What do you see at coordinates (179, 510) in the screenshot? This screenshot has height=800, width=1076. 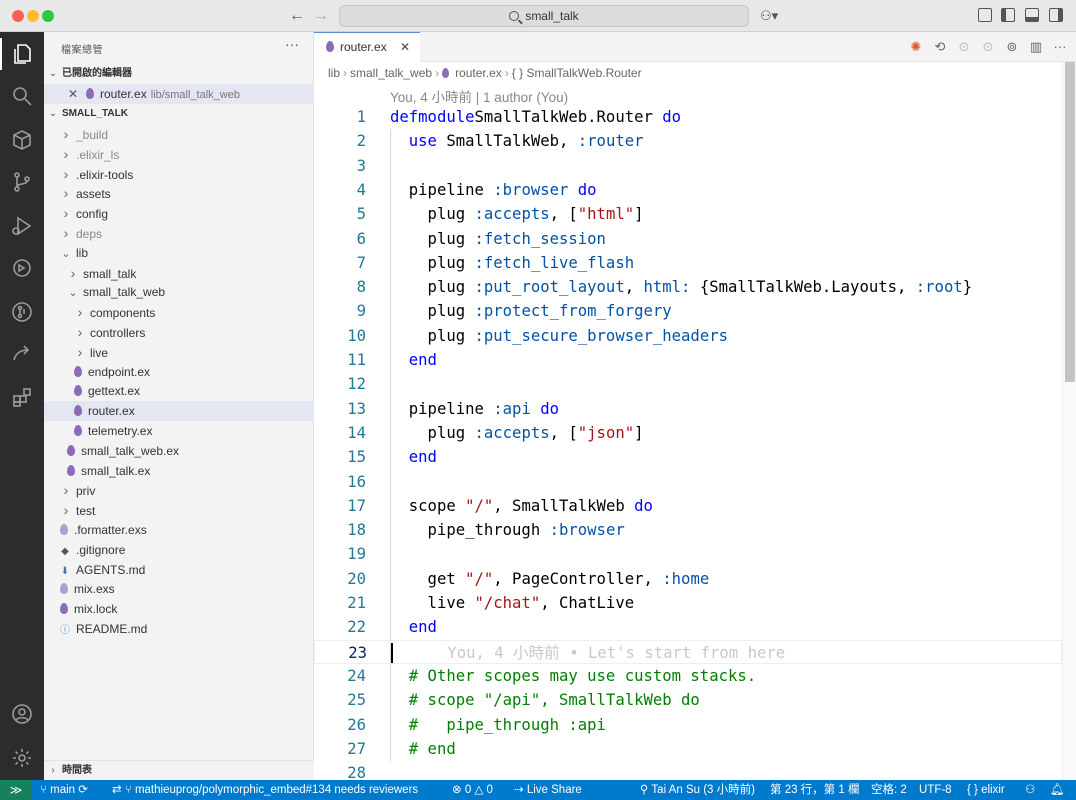 I see `tree-item: › test` at bounding box center [179, 510].